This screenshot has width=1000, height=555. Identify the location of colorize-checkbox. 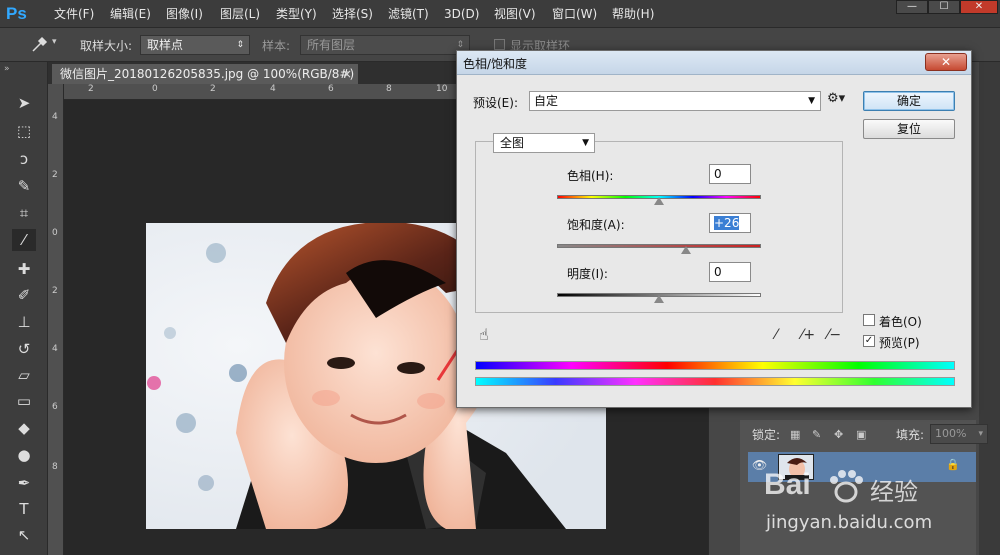
(869, 320).